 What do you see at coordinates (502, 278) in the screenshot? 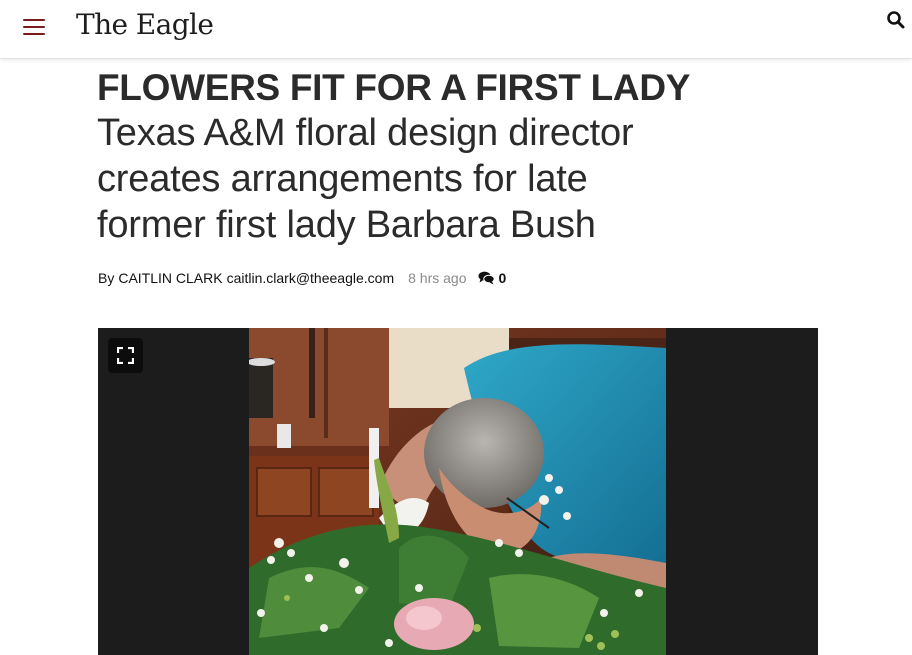
I see `comment-count: 0` at bounding box center [502, 278].